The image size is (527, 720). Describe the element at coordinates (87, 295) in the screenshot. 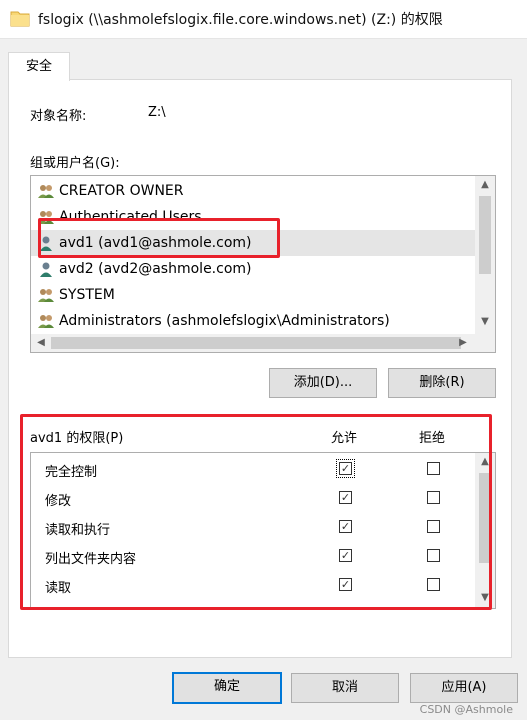

I see `list-item-label: SYSTEM` at that location.